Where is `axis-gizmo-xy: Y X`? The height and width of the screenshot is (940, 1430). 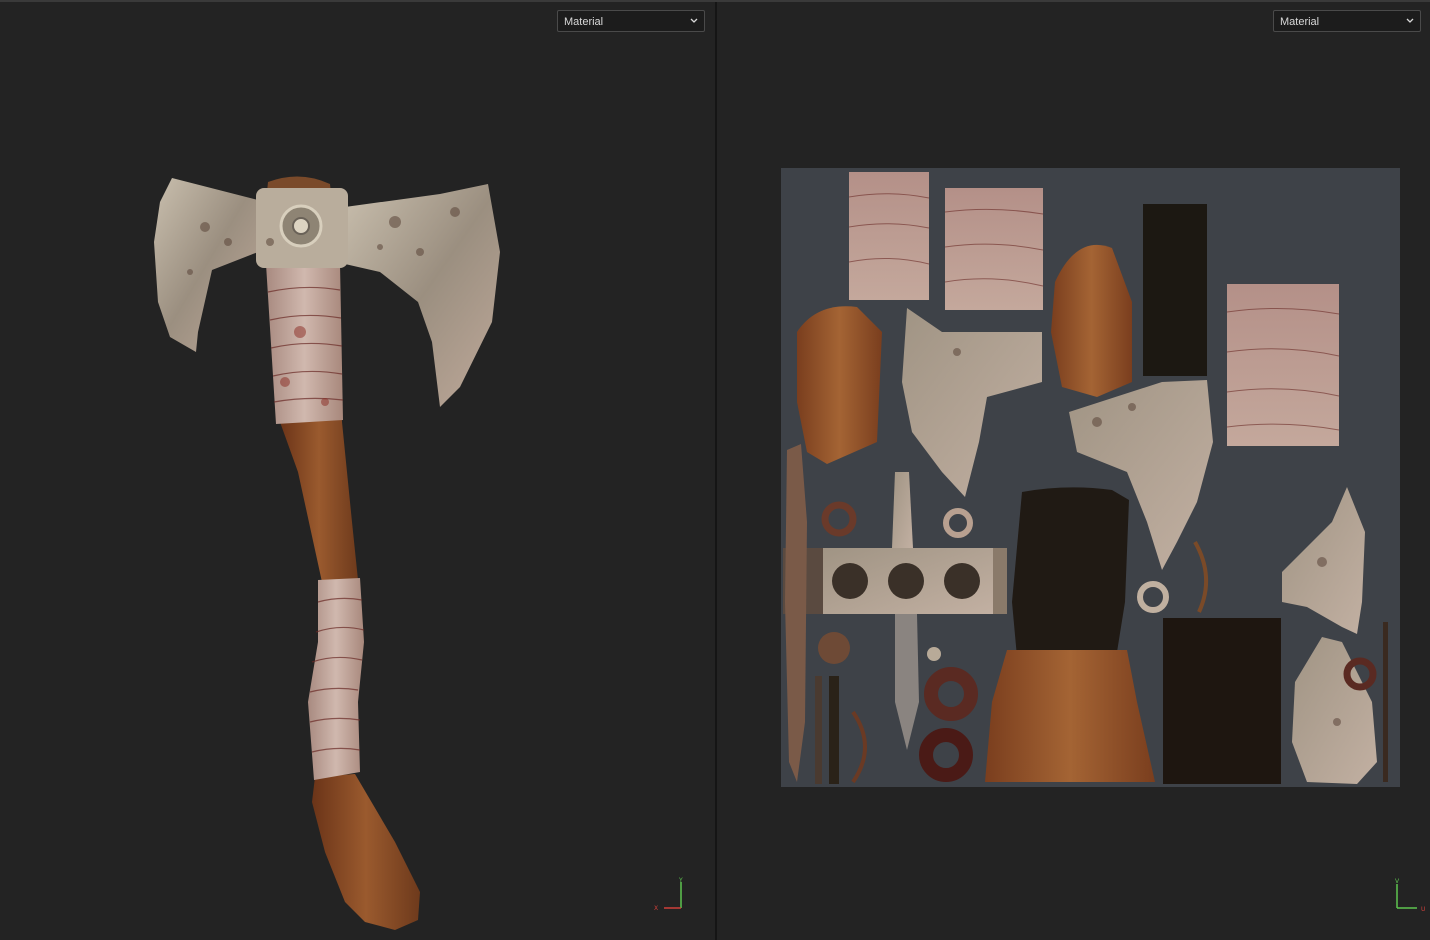 axis-gizmo-xy: Y X is located at coordinates (668, 894).